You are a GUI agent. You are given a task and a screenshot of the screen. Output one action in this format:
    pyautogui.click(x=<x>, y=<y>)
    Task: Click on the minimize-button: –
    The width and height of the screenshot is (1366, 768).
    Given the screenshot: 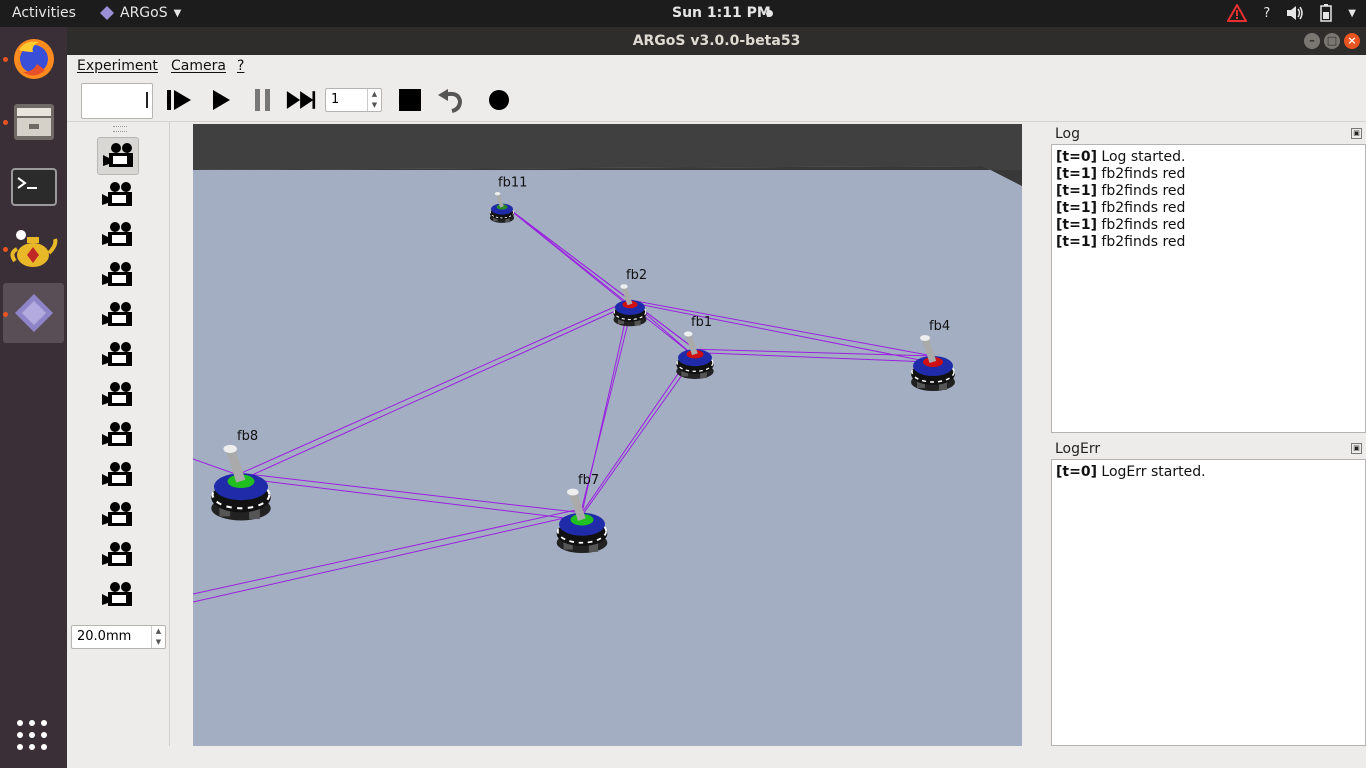 What is the action you would take?
    pyautogui.click(x=1312, y=41)
    